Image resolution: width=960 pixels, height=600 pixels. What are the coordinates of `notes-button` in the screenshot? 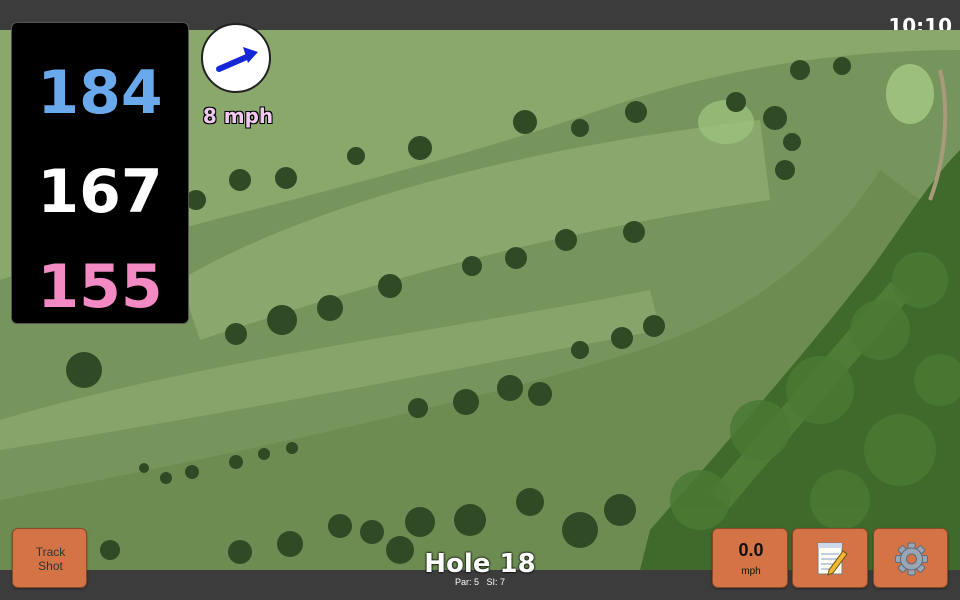 It's located at (830, 558).